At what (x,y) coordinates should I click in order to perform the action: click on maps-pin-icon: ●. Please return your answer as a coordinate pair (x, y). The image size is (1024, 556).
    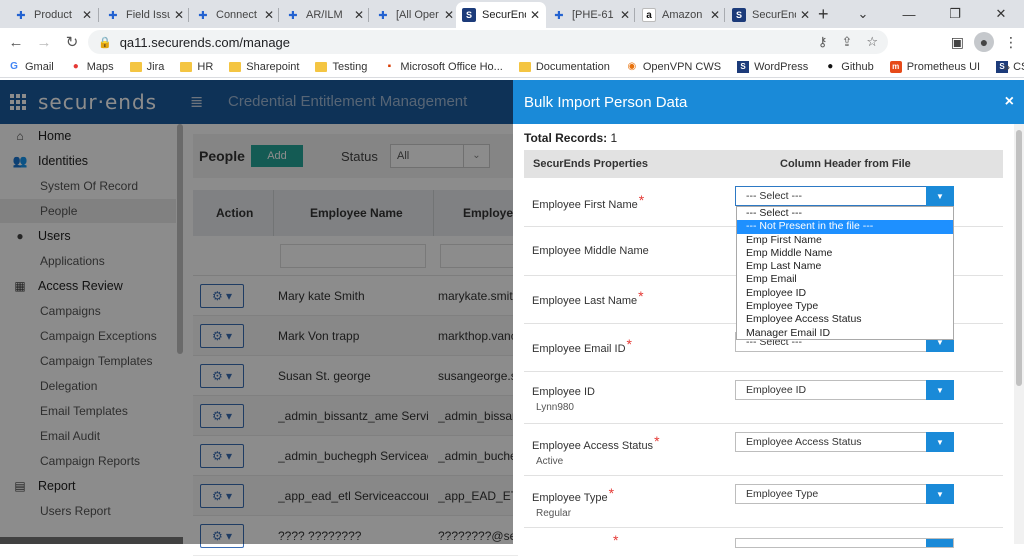
    Looking at the image, I should click on (75, 66).